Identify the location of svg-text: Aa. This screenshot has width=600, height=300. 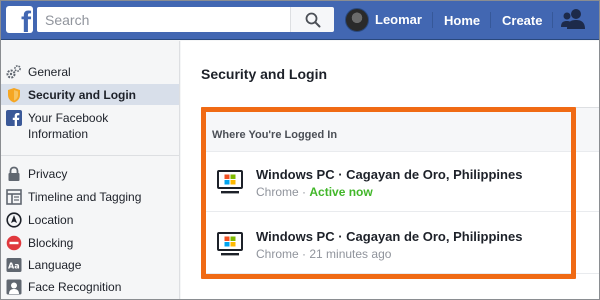
(14, 266).